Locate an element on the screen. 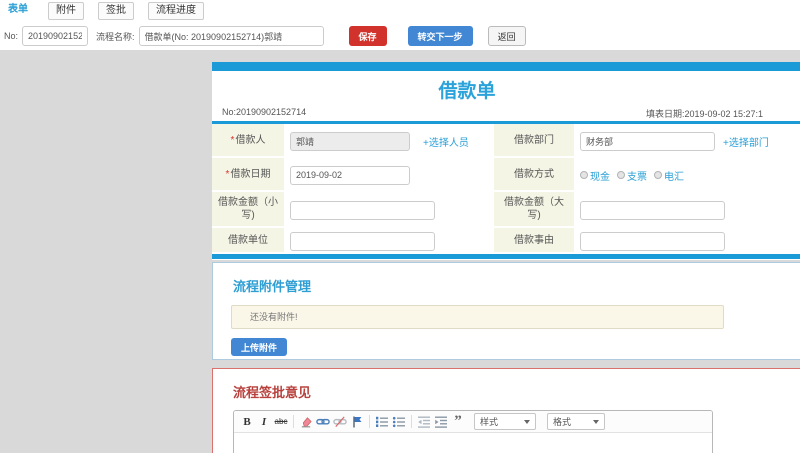 This screenshot has height=453, width=800. loan-unit-field is located at coordinates (389, 241).